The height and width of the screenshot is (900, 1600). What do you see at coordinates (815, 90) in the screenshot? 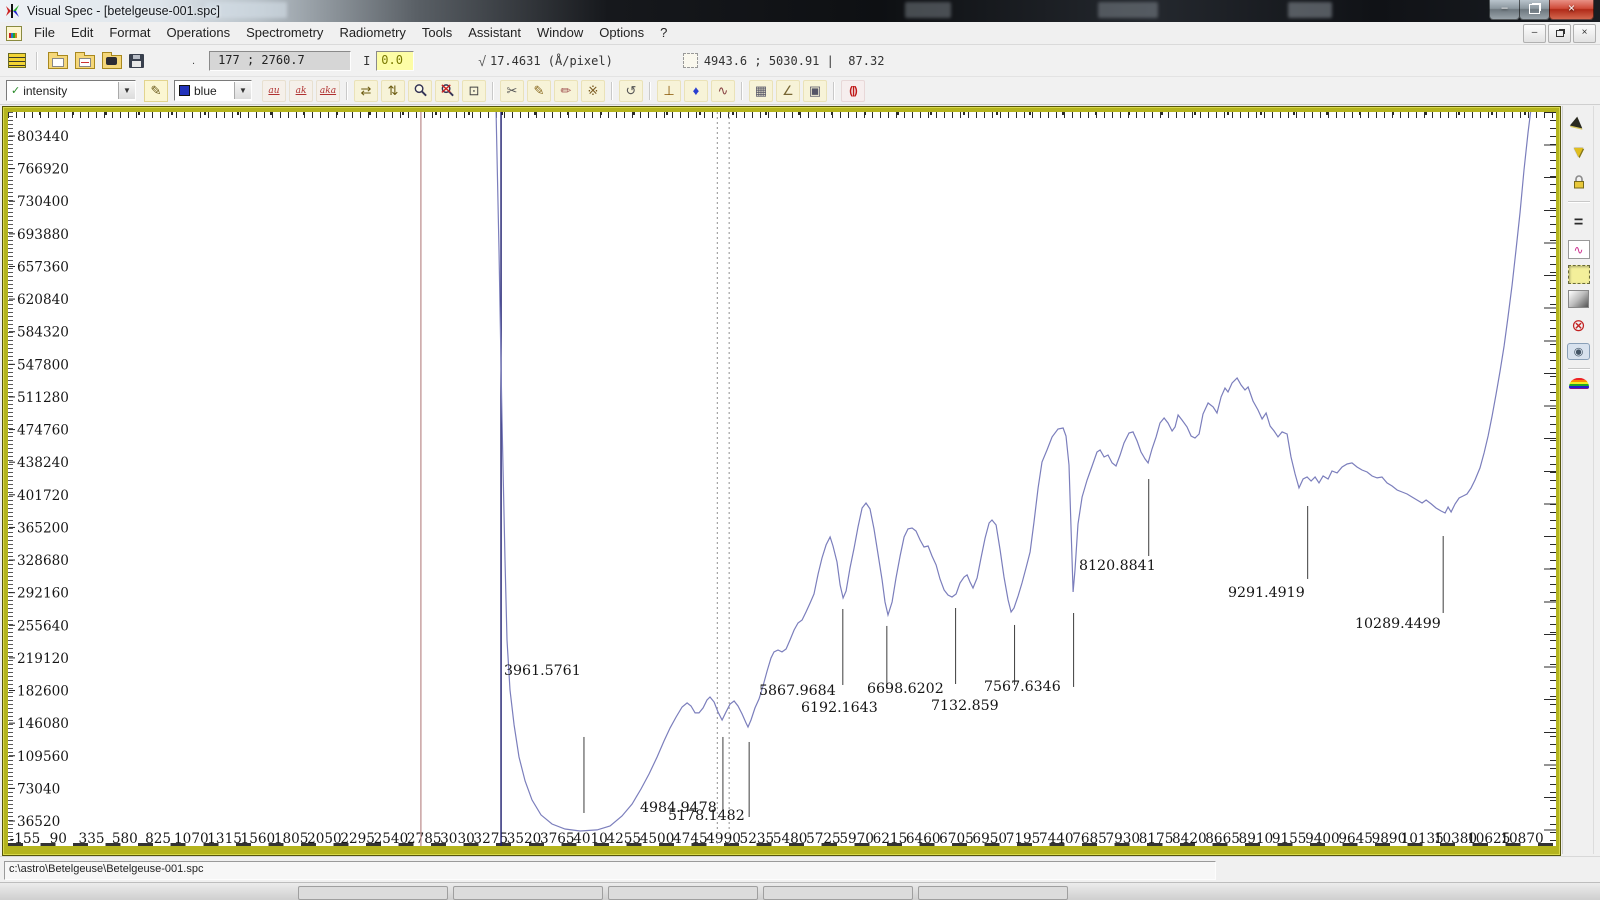
I see `chart-box-icon: ▣` at bounding box center [815, 90].